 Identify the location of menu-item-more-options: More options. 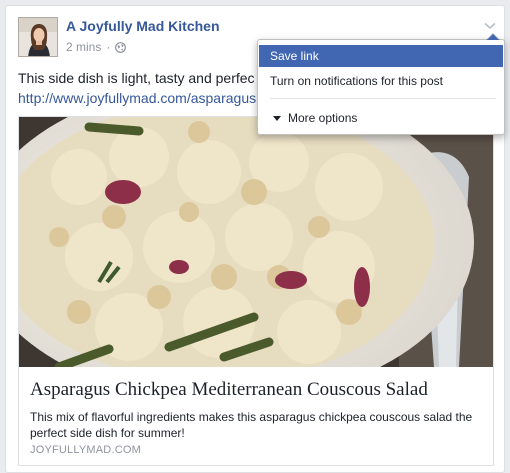
(381, 118).